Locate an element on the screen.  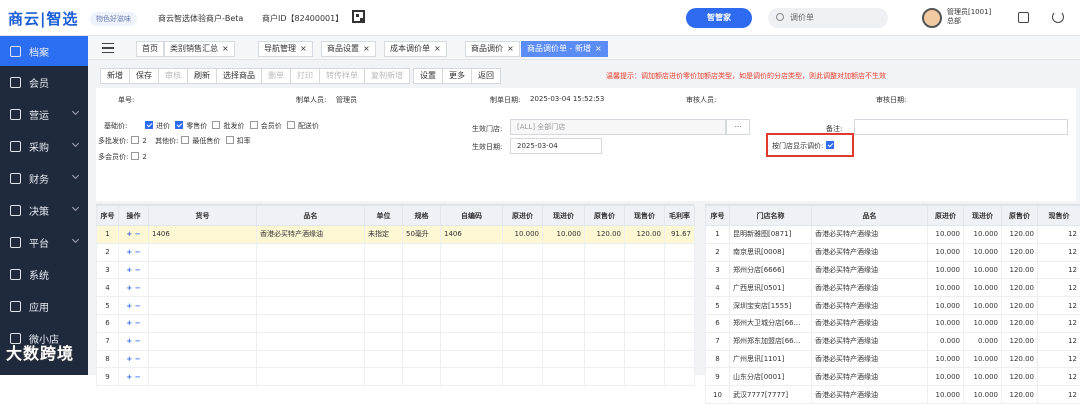
table-cell: 2 is located at coordinates (108, 252).